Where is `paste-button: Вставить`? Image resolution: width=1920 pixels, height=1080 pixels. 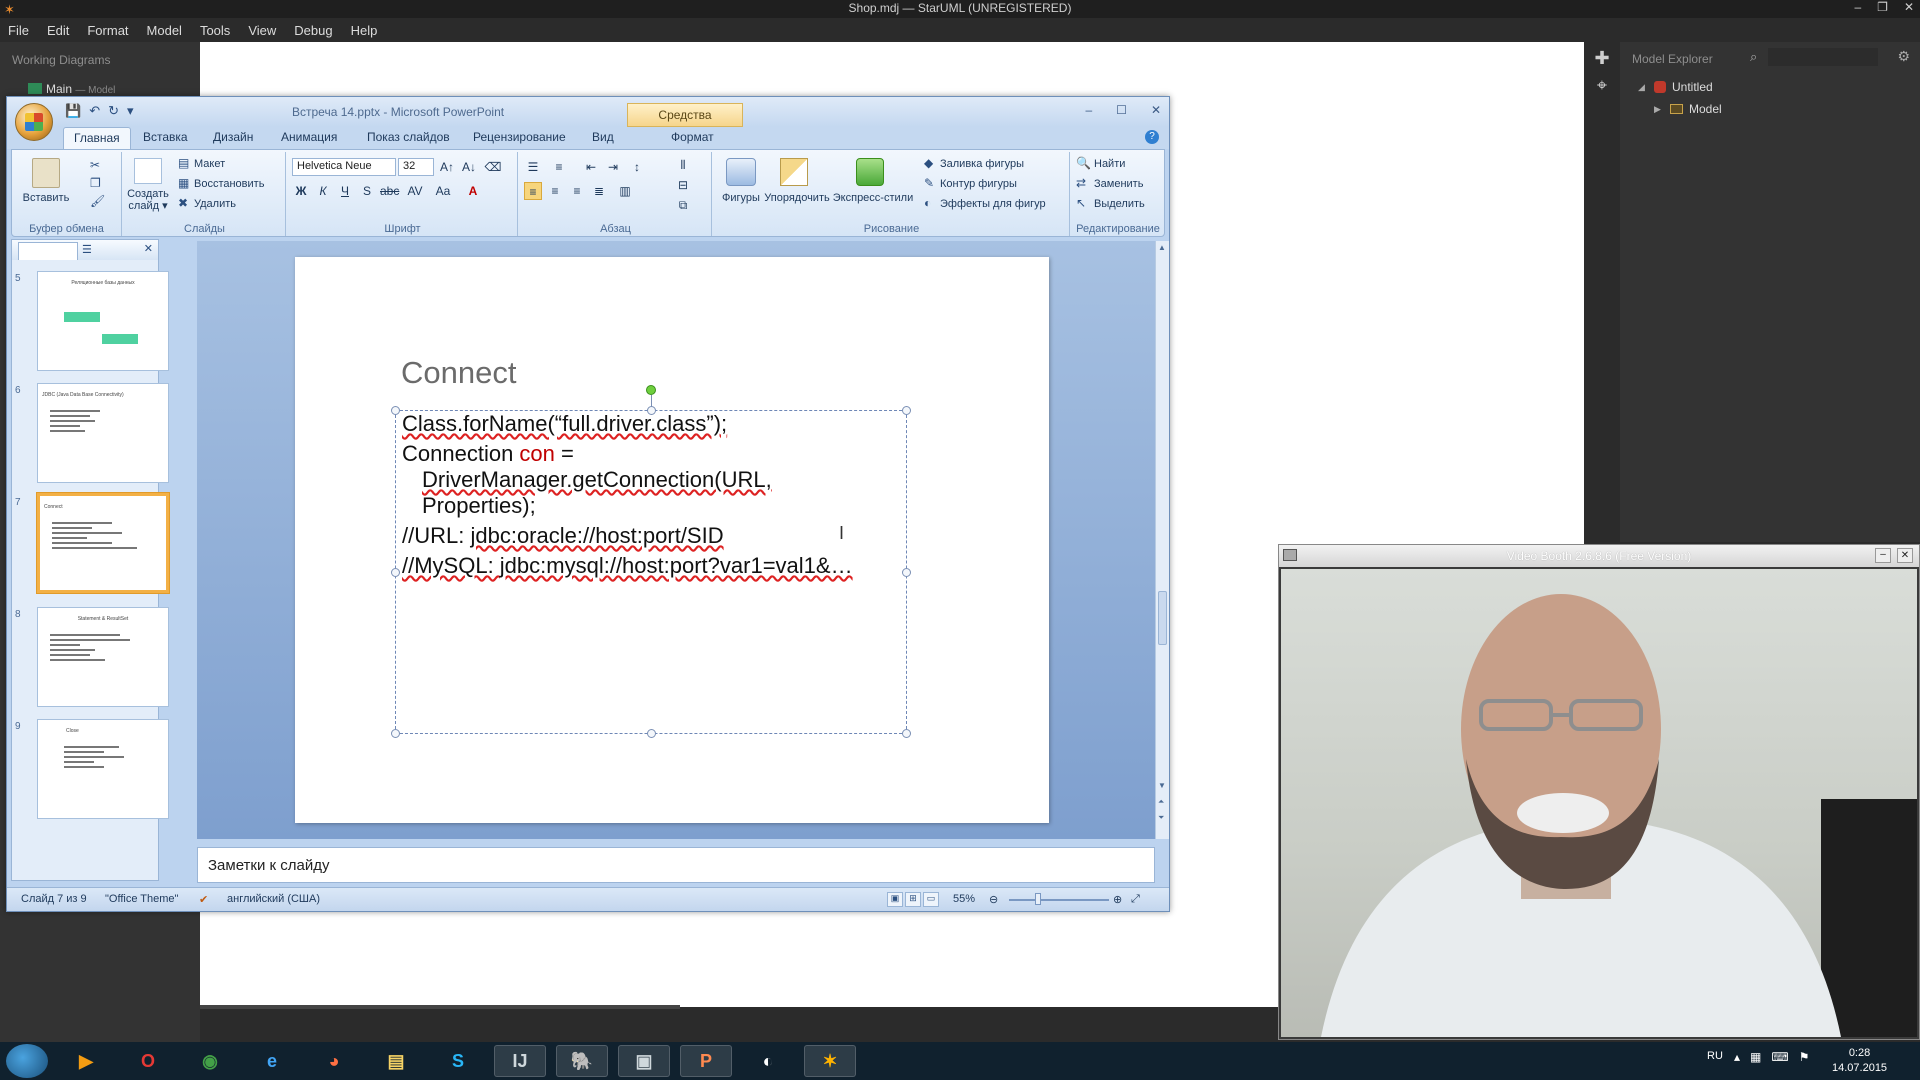 paste-button: Вставить is located at coordinates (46, 198).